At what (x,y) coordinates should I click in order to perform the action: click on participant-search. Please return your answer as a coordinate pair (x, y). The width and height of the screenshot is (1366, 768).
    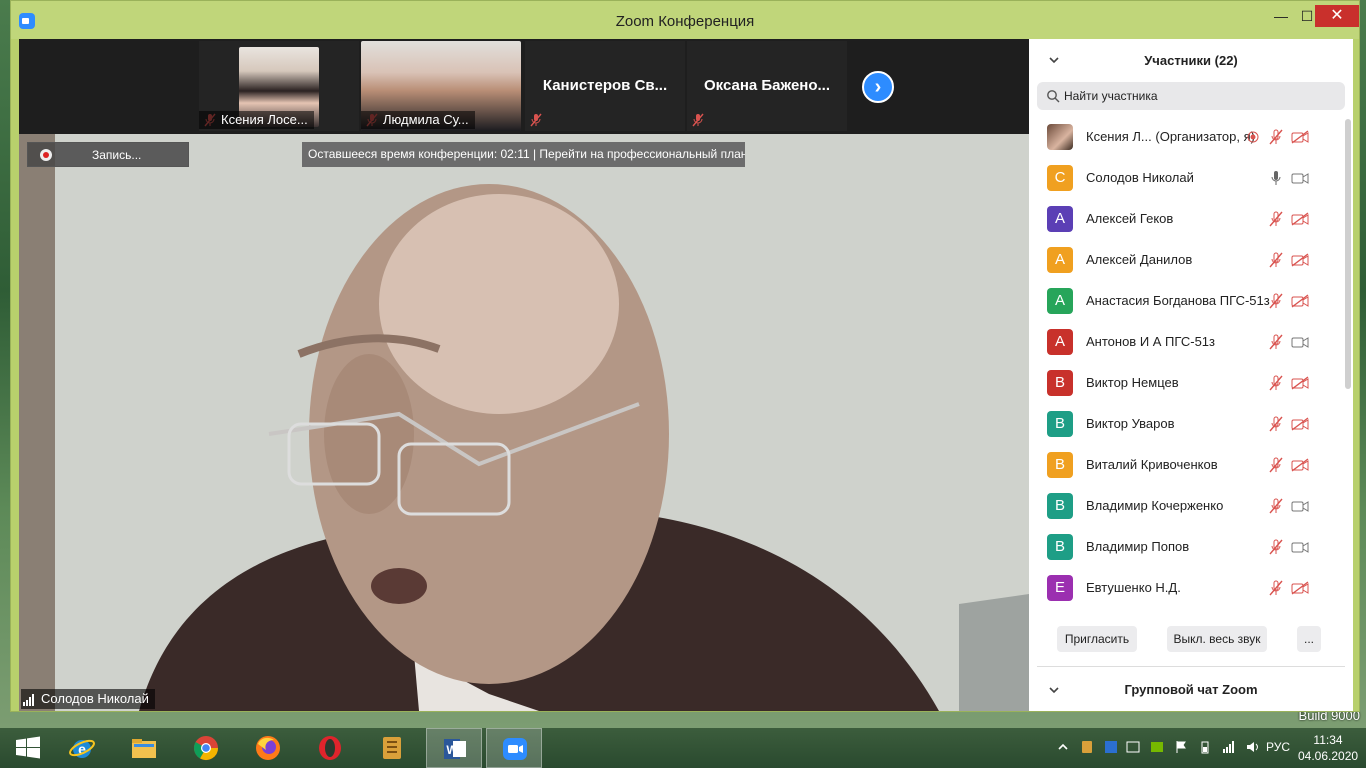
    Looking at the image, I should click on (1191, 96).